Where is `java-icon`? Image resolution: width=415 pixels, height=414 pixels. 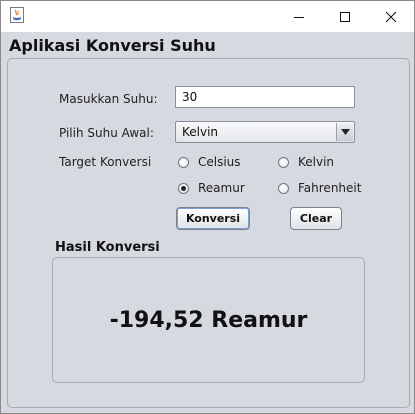
java-icon is located at coordinates (17, 15).